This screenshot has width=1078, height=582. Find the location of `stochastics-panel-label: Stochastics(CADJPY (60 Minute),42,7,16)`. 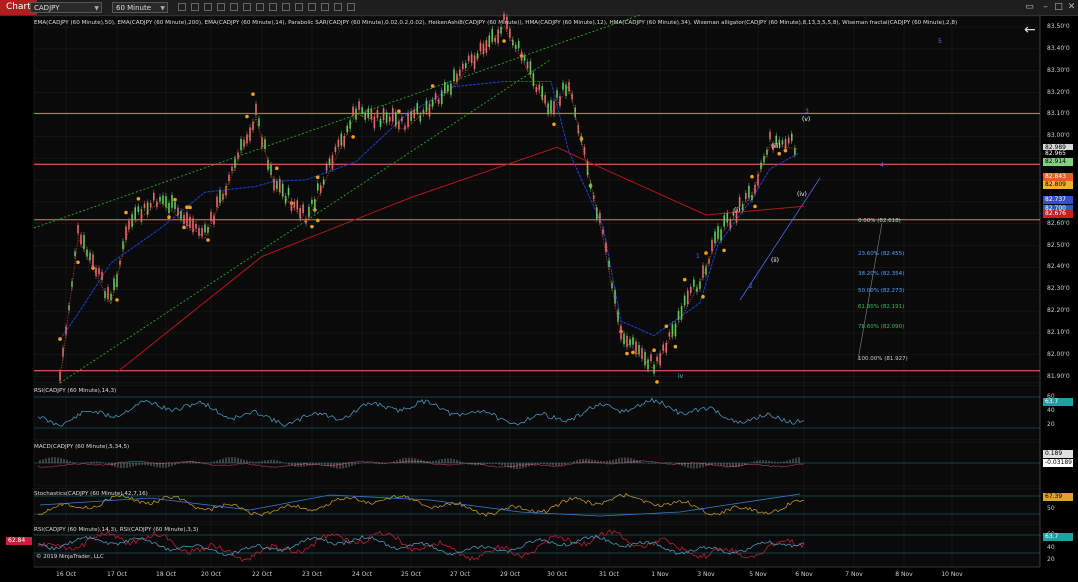

stochastics-panel-label: Stochastics(CADJPY (60 Minute),42,7,16) is located at coordinates (91, 494).